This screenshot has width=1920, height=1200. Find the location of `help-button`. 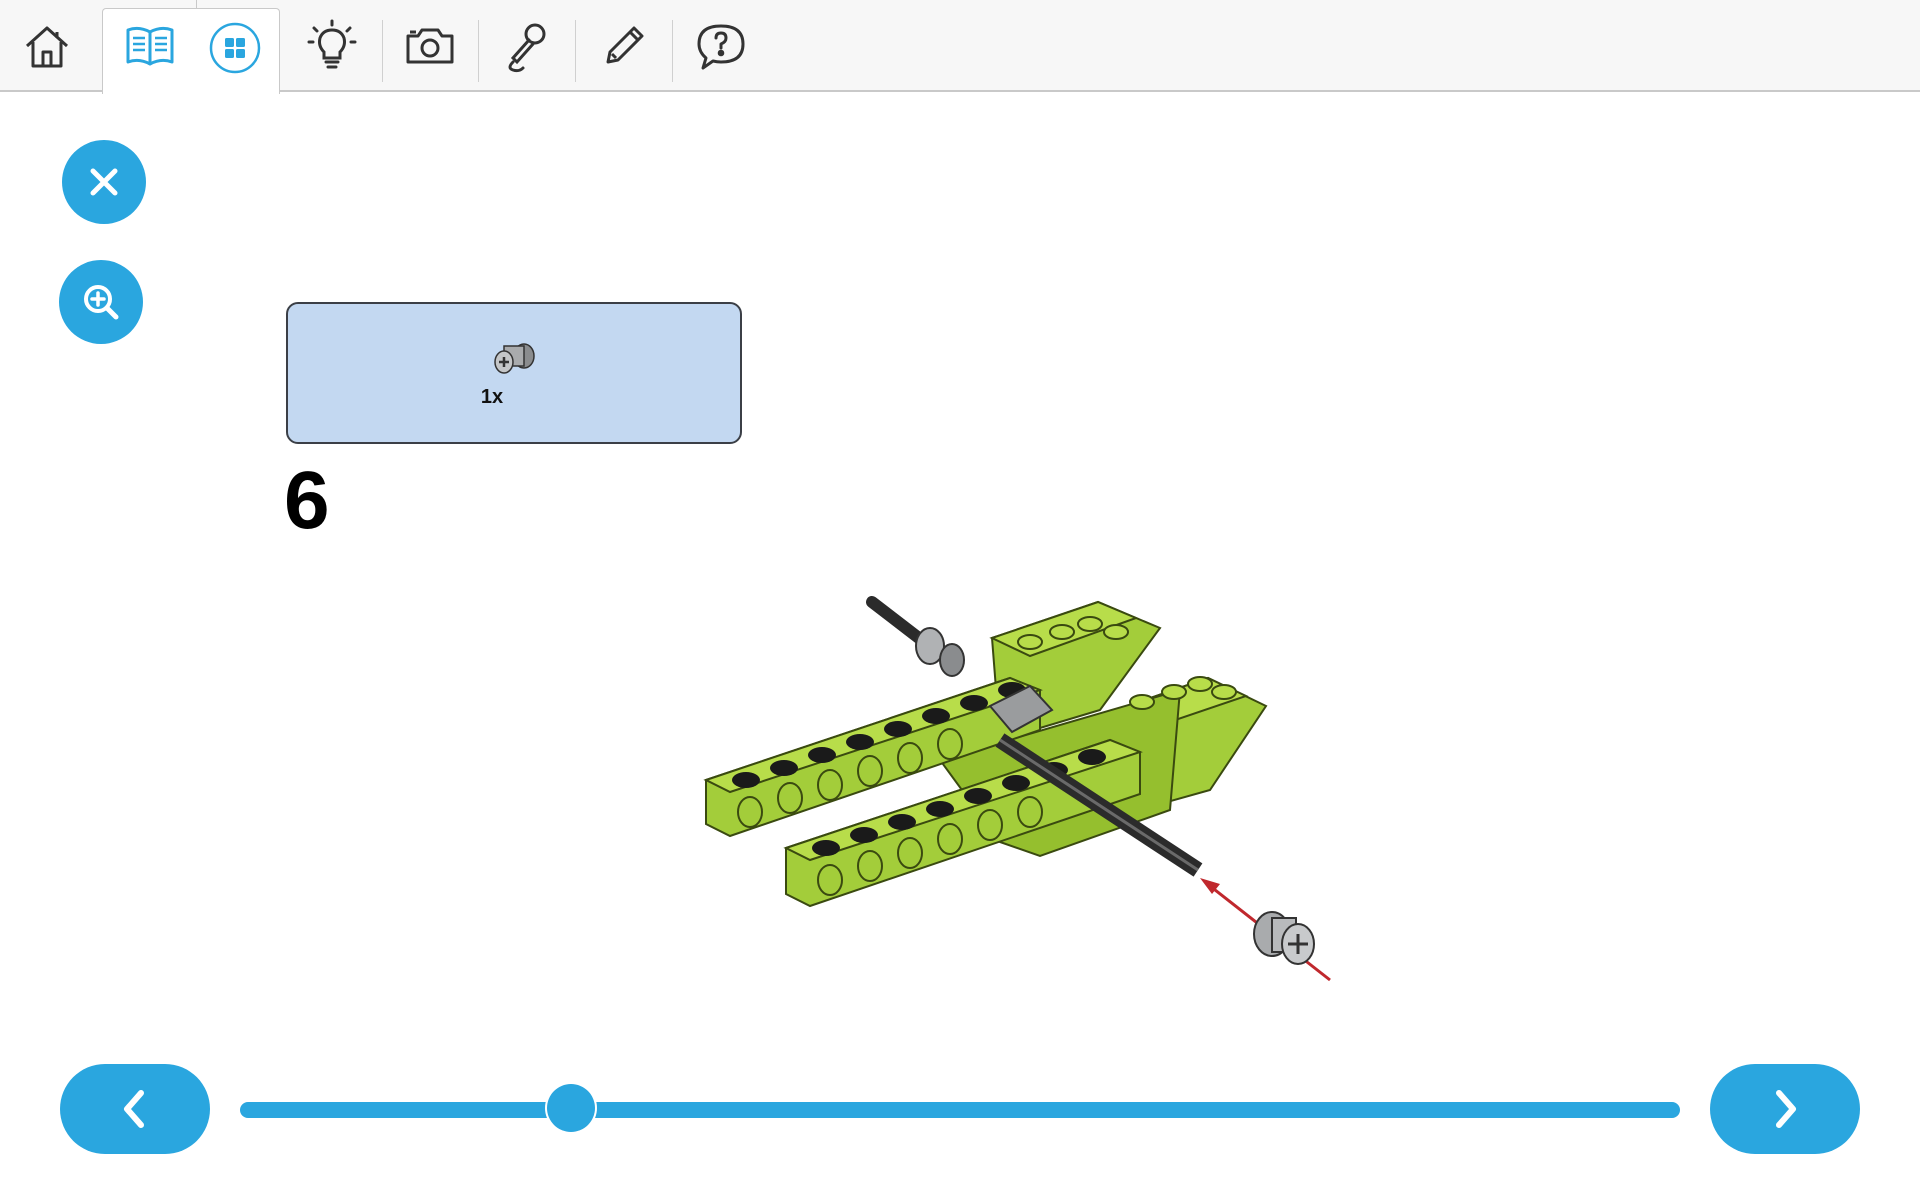

help-button is located at coordinates (721, 46).